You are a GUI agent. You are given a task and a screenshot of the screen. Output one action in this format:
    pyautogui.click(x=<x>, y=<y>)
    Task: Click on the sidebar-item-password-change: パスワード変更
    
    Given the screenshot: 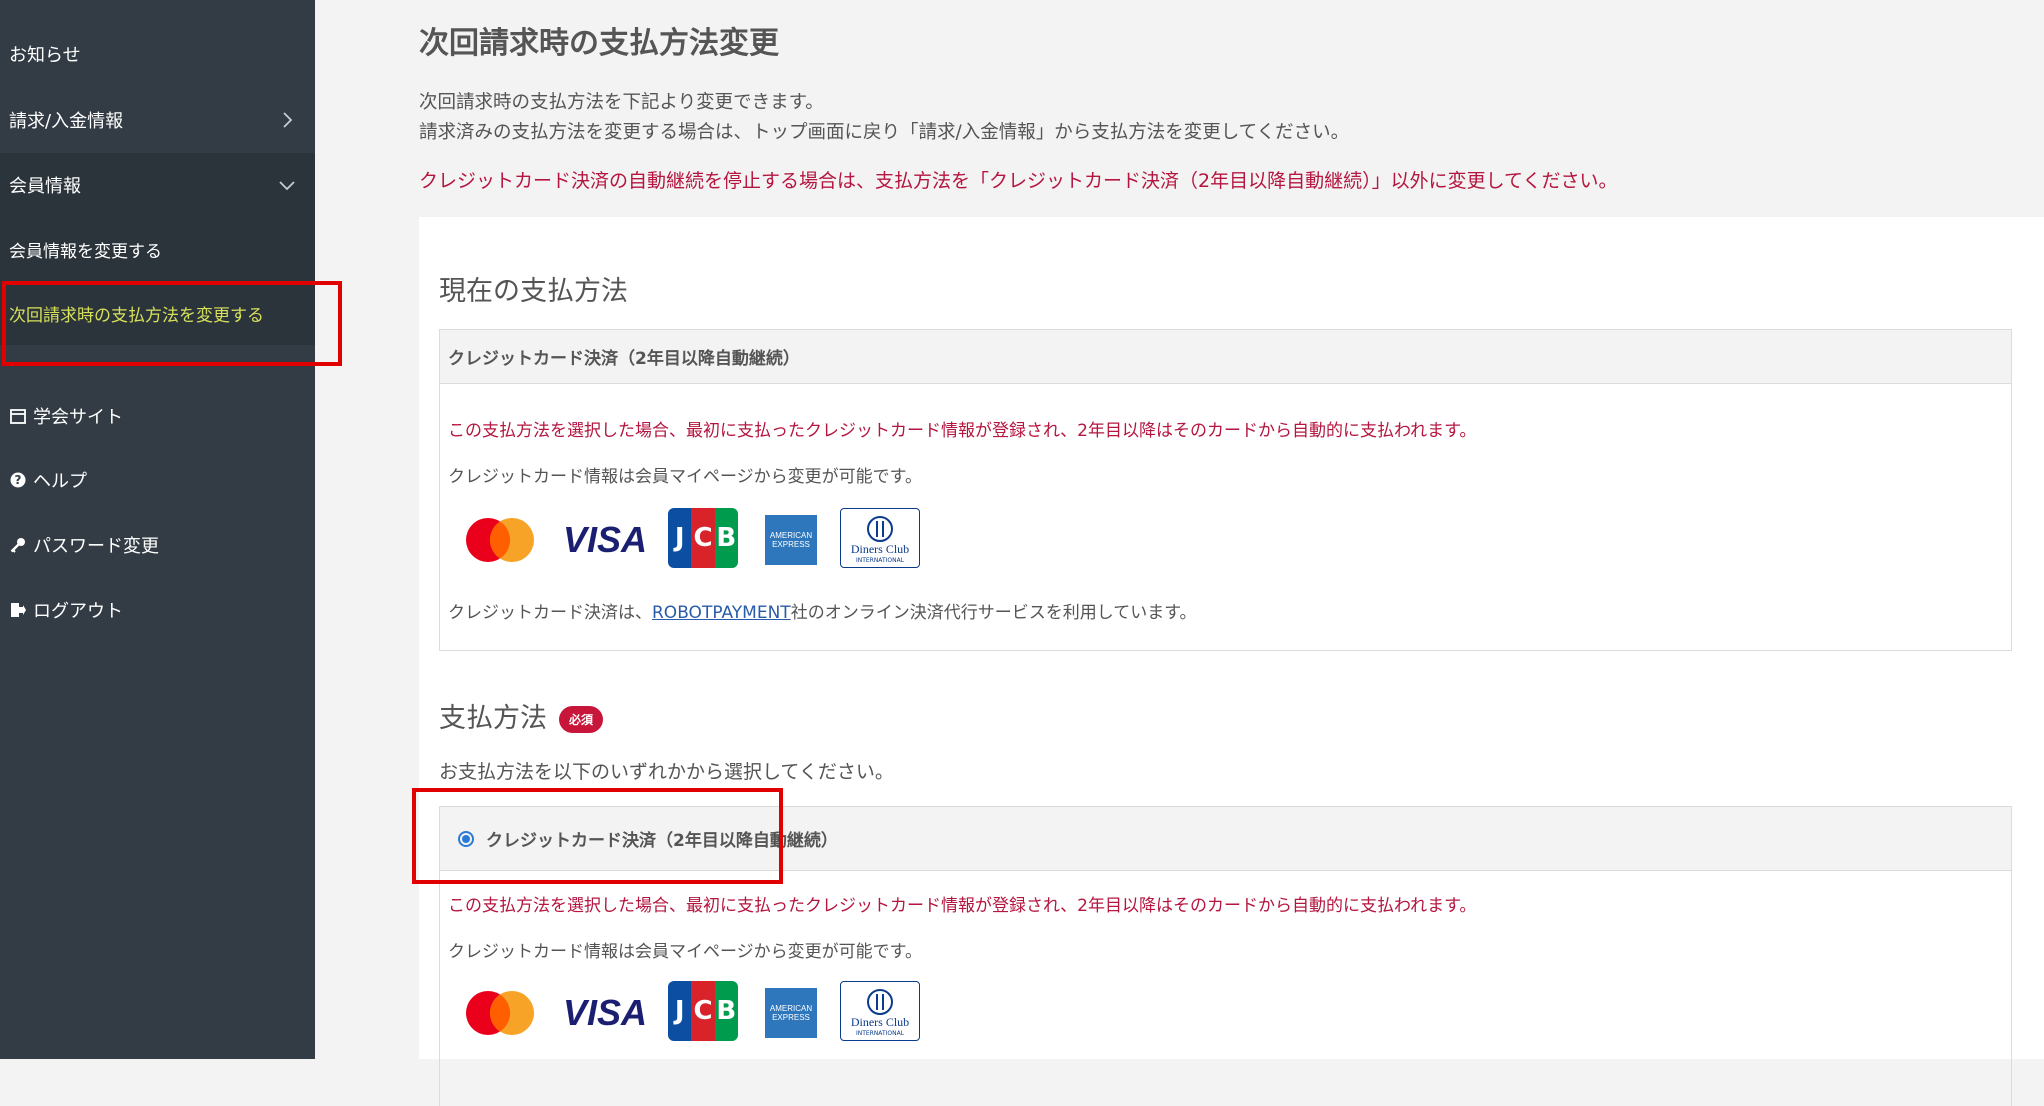 What is the action you would take?
    pyautogui.click(x=157, y=545)
    